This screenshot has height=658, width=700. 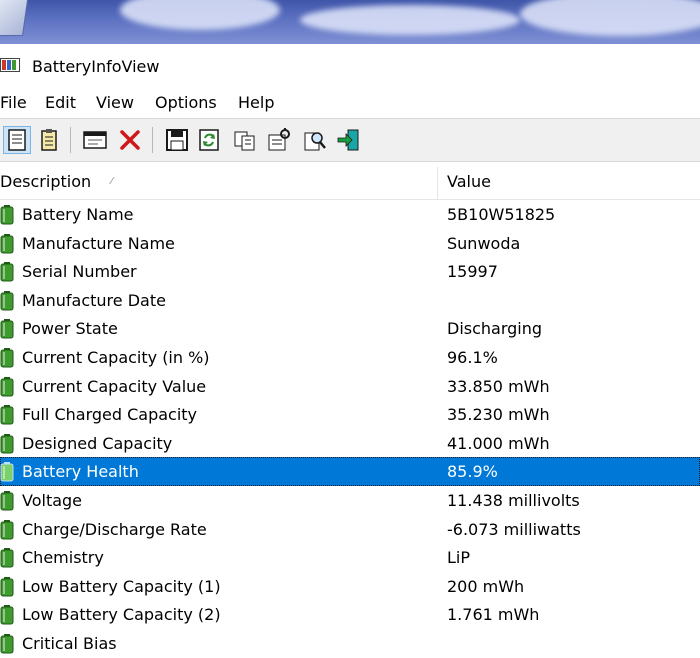 What do you see at coordinates (459, 558) in the screenshot?
I see `row-value: LiP` at bounding box center [459, 558].